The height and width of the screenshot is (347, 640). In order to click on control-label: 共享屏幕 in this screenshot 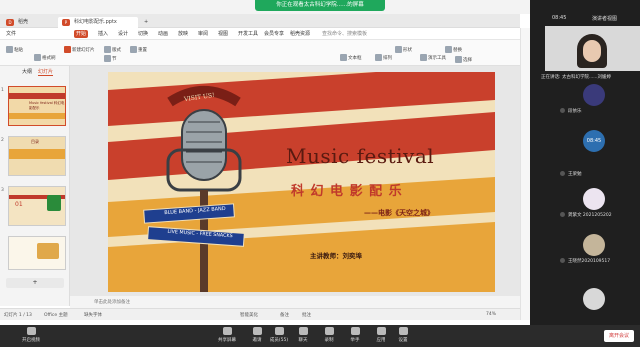, I will do `click(227, 340)`.